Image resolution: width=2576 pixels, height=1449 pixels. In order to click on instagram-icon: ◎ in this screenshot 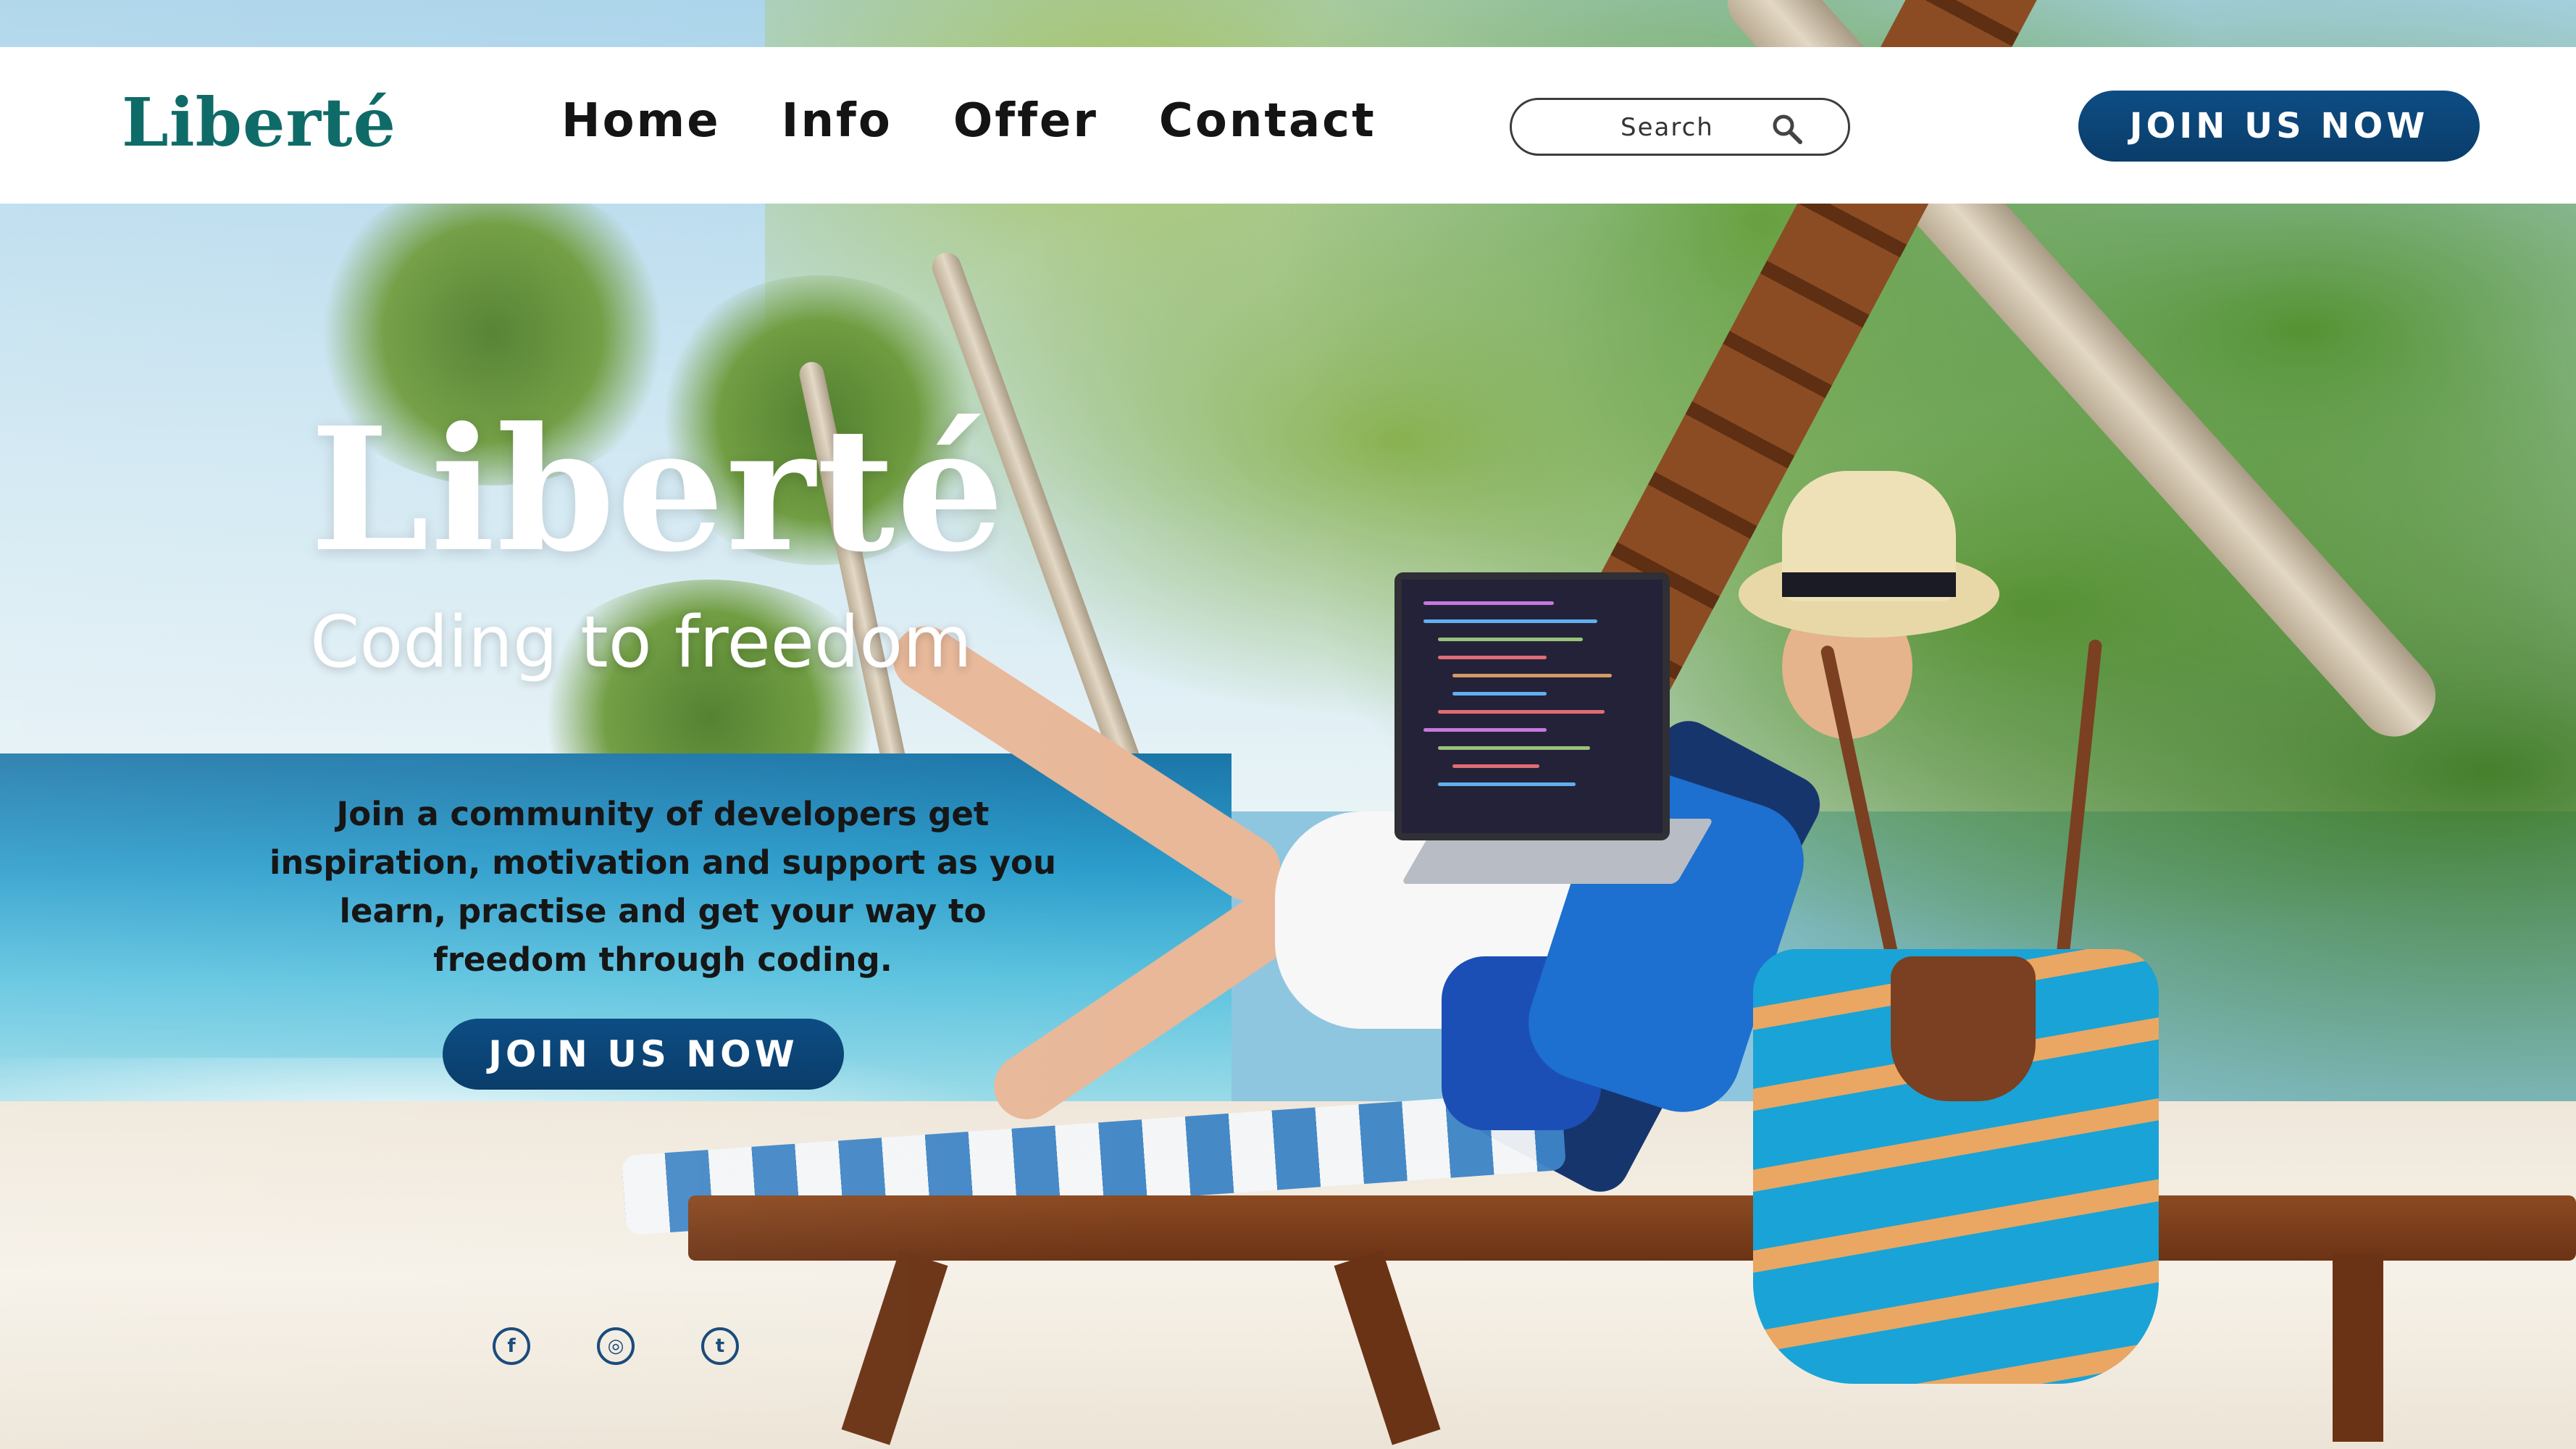, I will do `click(616, 1346)`.